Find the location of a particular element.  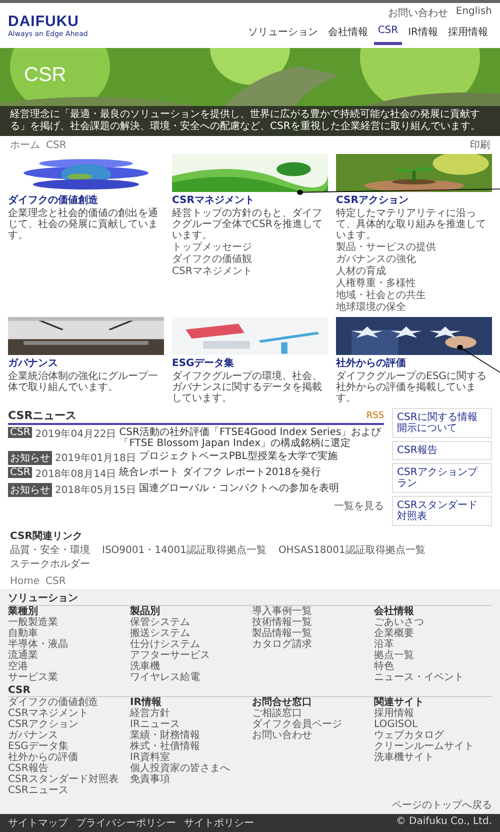

breadcrumb-link: Home is located at coordinates (25, 581).